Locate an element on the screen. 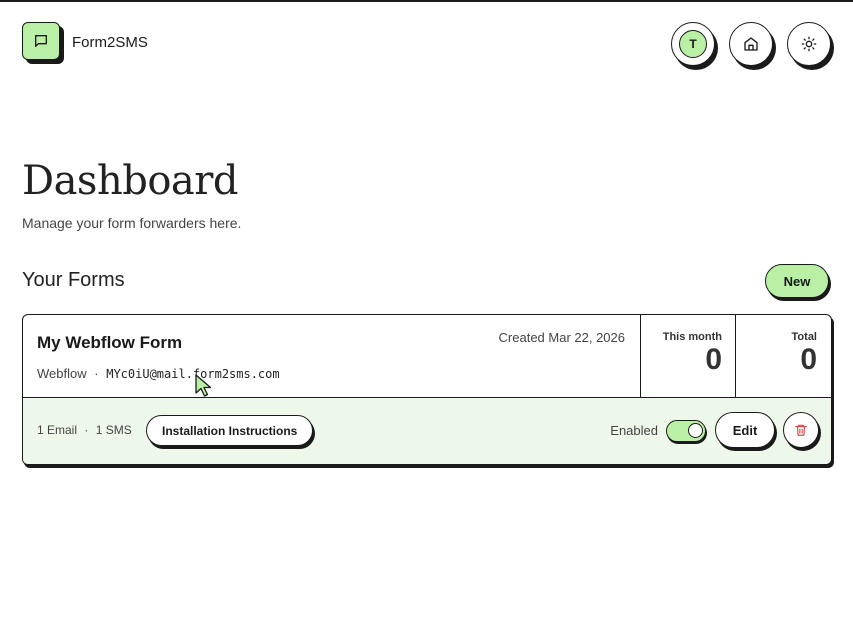 The image size is (853, 636). toggle-knob is located at coordinates (695, 430).